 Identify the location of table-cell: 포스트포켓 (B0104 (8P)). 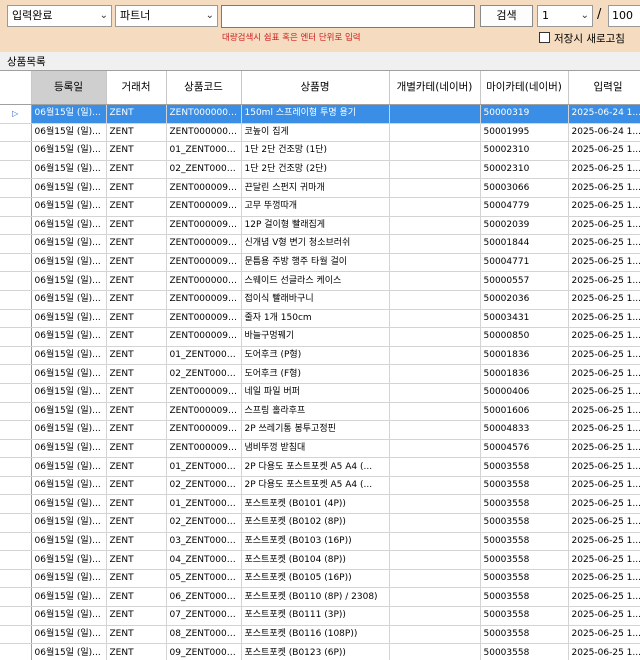
(315, 560).